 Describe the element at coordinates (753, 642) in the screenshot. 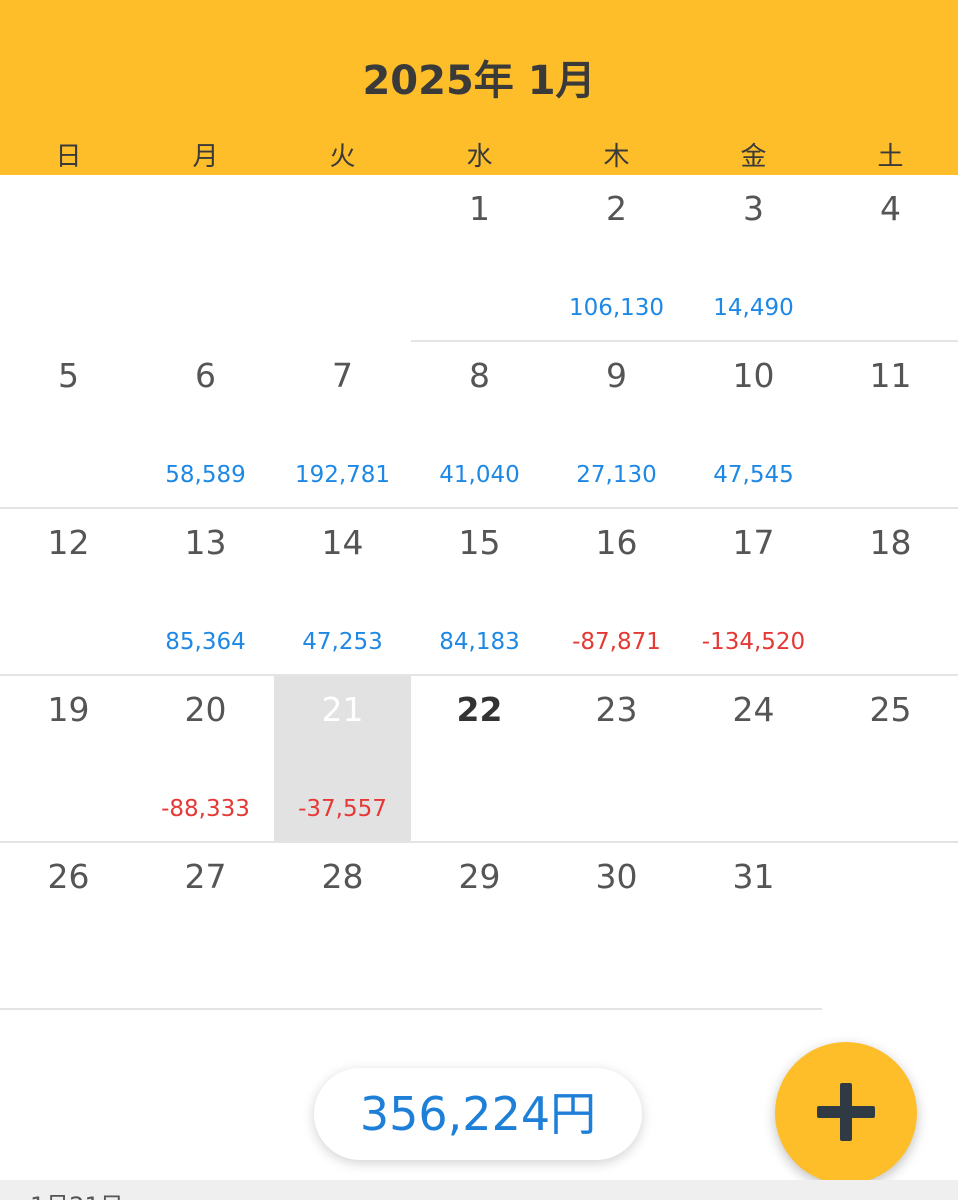

I see `day-amount: -134,520` at that location.